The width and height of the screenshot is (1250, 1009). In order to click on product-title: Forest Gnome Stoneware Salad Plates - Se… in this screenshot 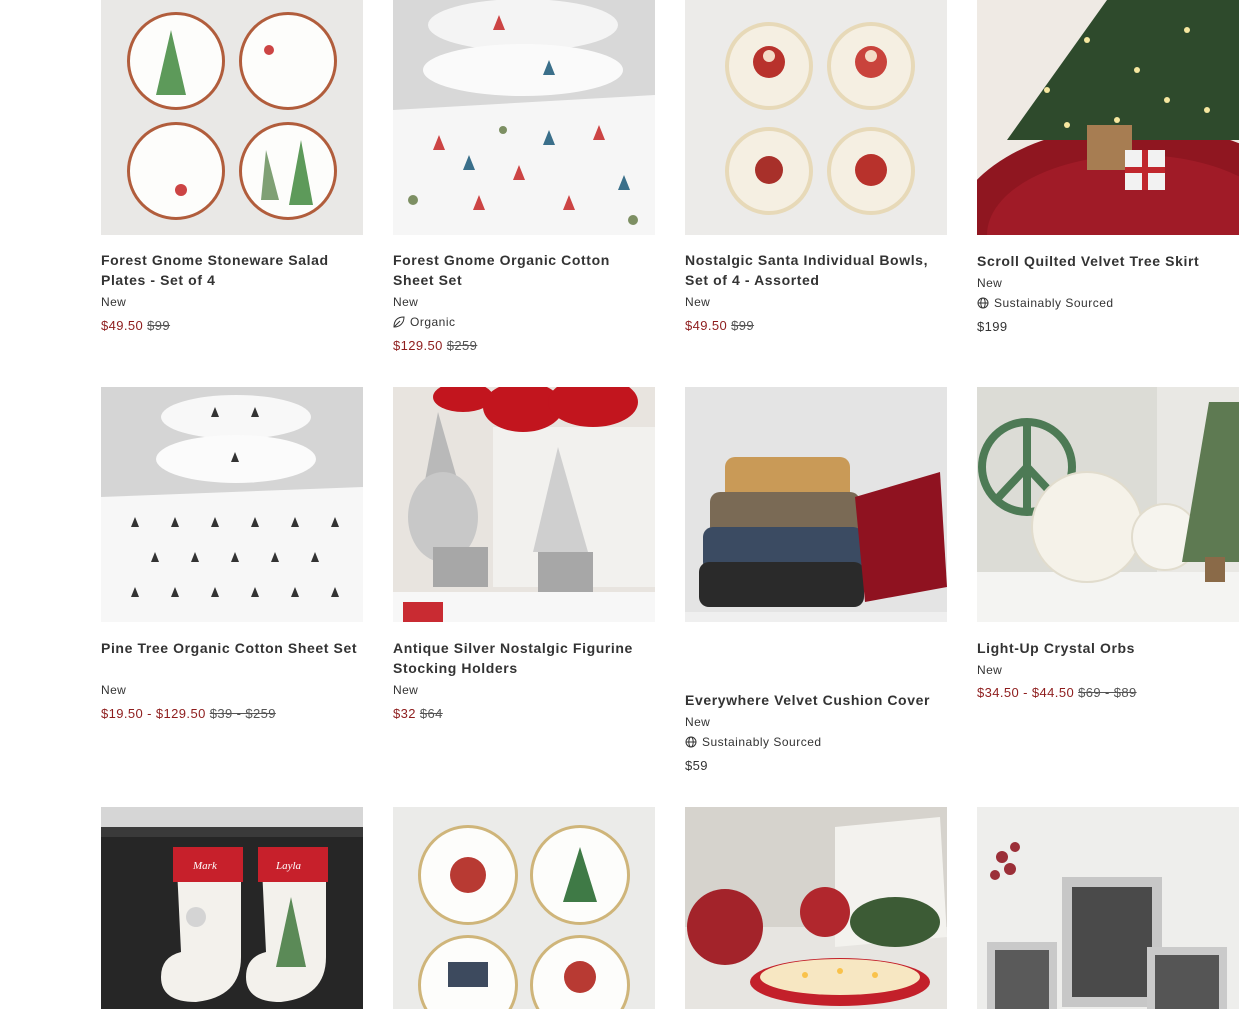, I will do `click(232, 270)`.